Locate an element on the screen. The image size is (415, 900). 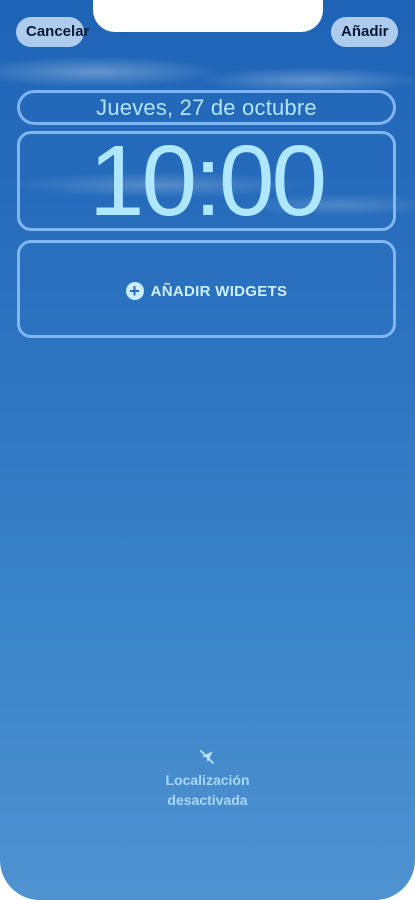
cancel-button: Cancelar is located at coordinates (52, 32).